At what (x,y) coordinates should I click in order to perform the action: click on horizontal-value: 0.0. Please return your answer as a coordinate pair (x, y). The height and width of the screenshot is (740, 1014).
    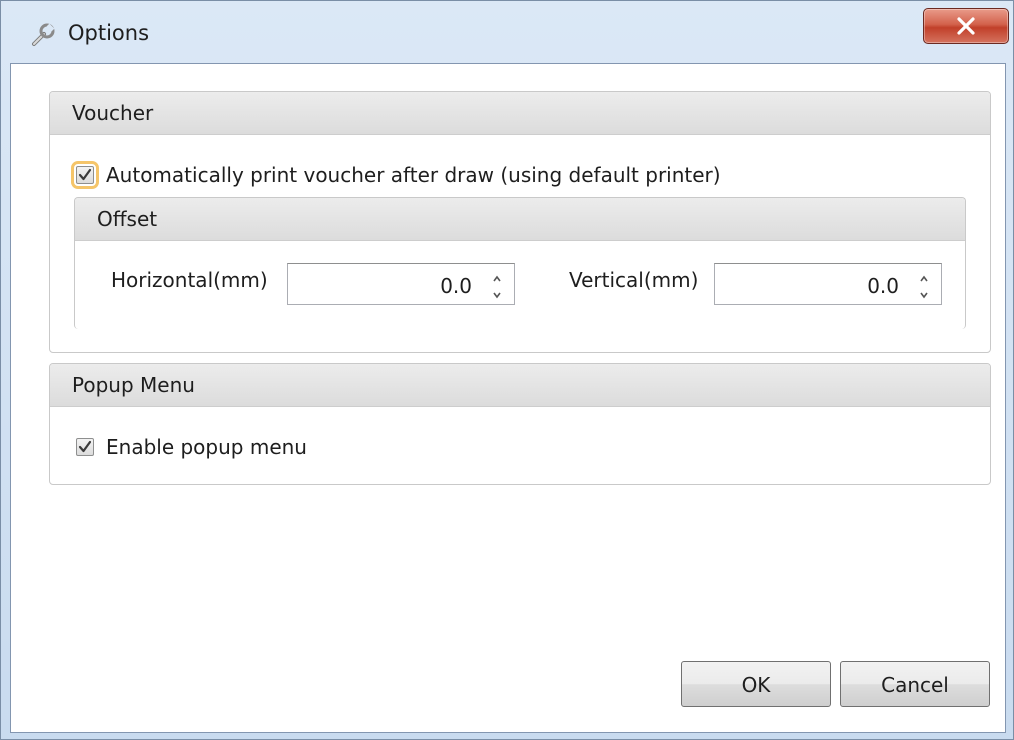
    Looking at the image, I should click on (456, 286).